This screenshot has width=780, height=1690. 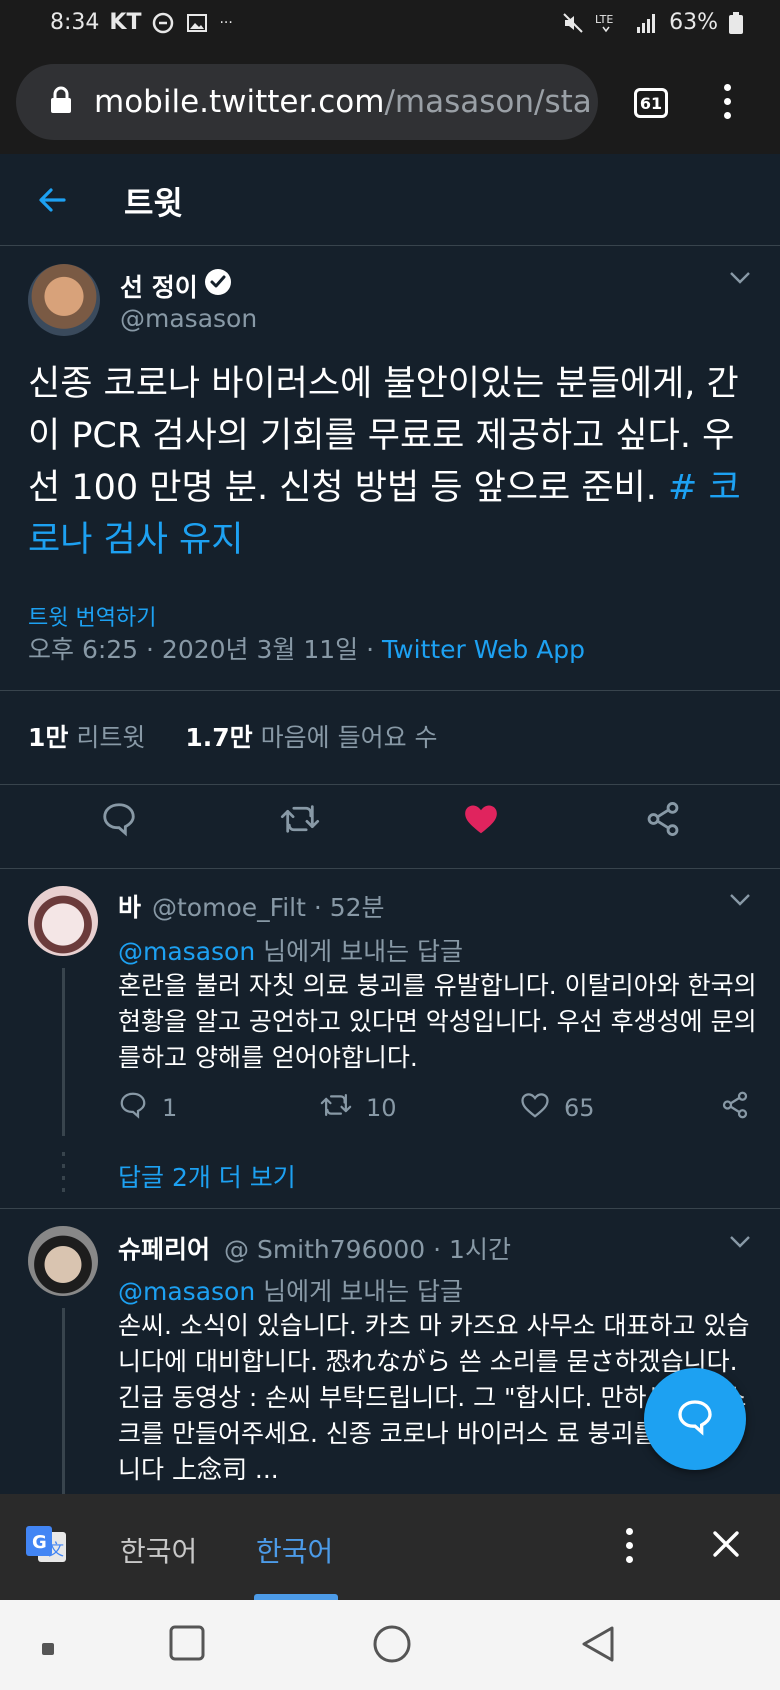 I want to click on mute-icon, so click(x=573, y=23).